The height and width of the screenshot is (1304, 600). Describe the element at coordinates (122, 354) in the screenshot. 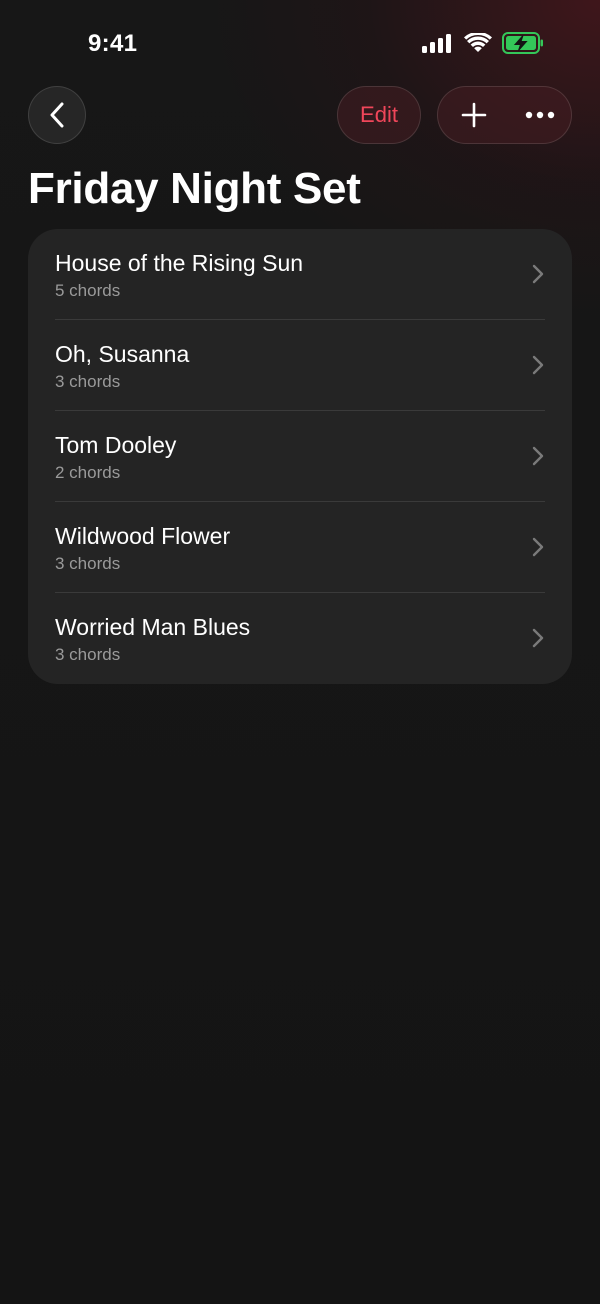

I see `song-title: Oh, Susanna` at that location.